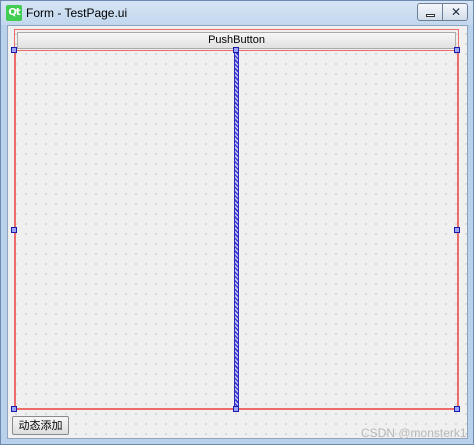  What do you see at coordinates (430, 12) in the screenshot?
I see `minimize-button` at bounding box center [430, 12].